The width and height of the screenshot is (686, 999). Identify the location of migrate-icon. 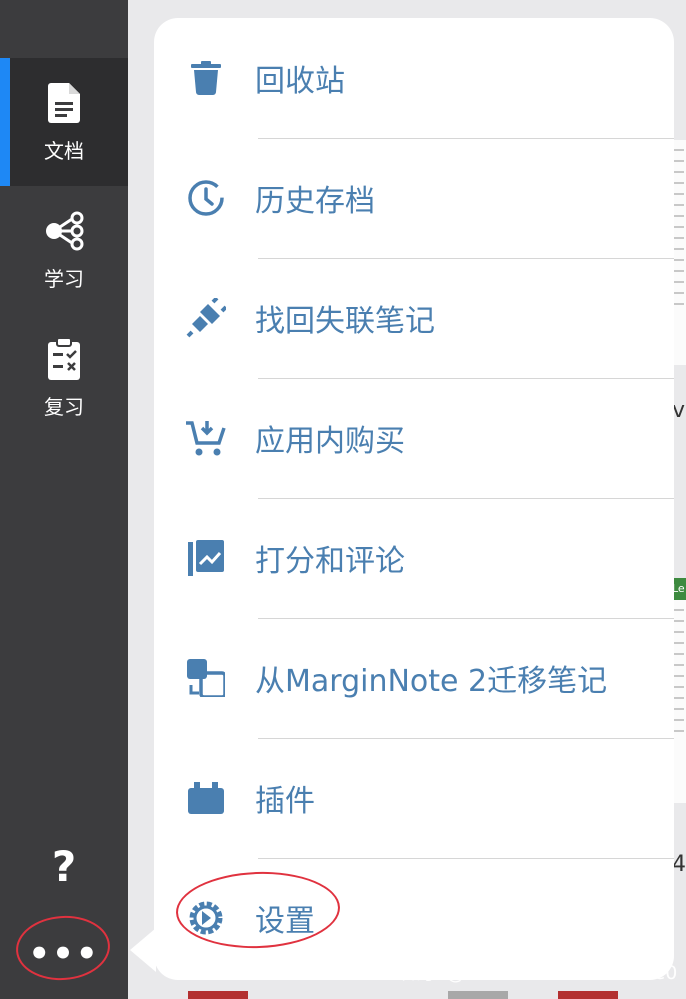
(206, 678).